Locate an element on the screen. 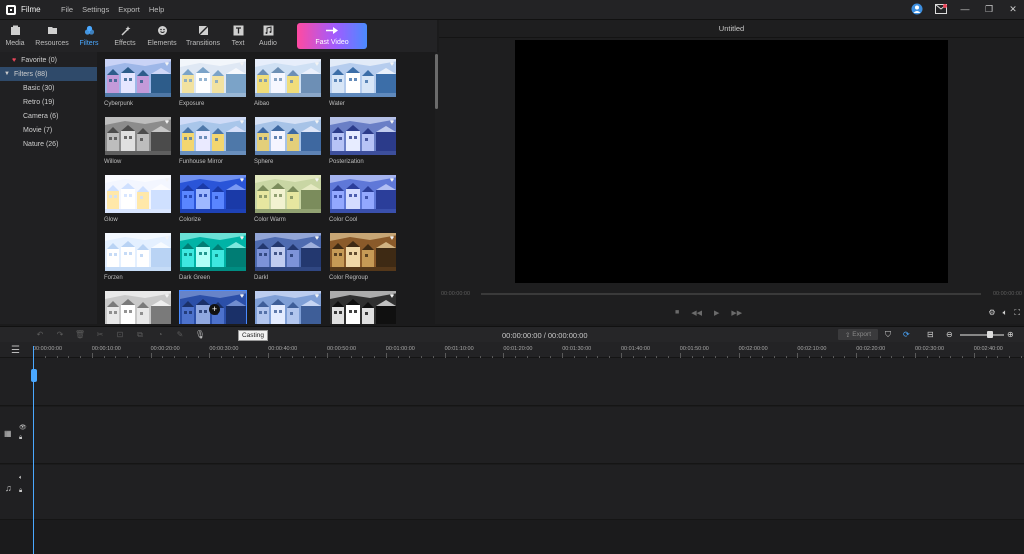 Image resolution: width=1024 pixels, height=554 pixels. mail-icon is located at coordinates (941, 9).